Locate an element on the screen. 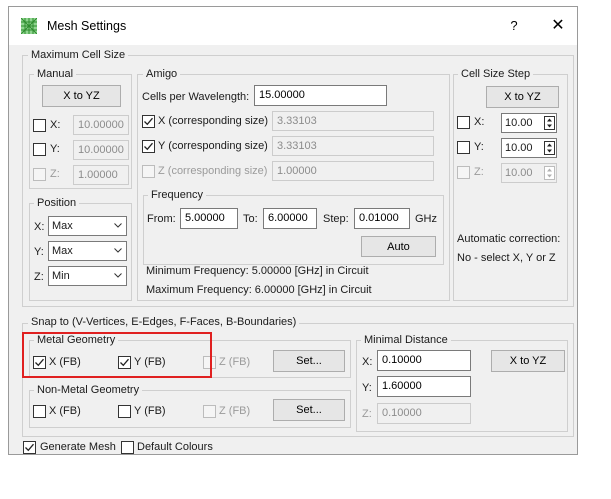  close-button: ✕ is located at coordinates (558, 26).